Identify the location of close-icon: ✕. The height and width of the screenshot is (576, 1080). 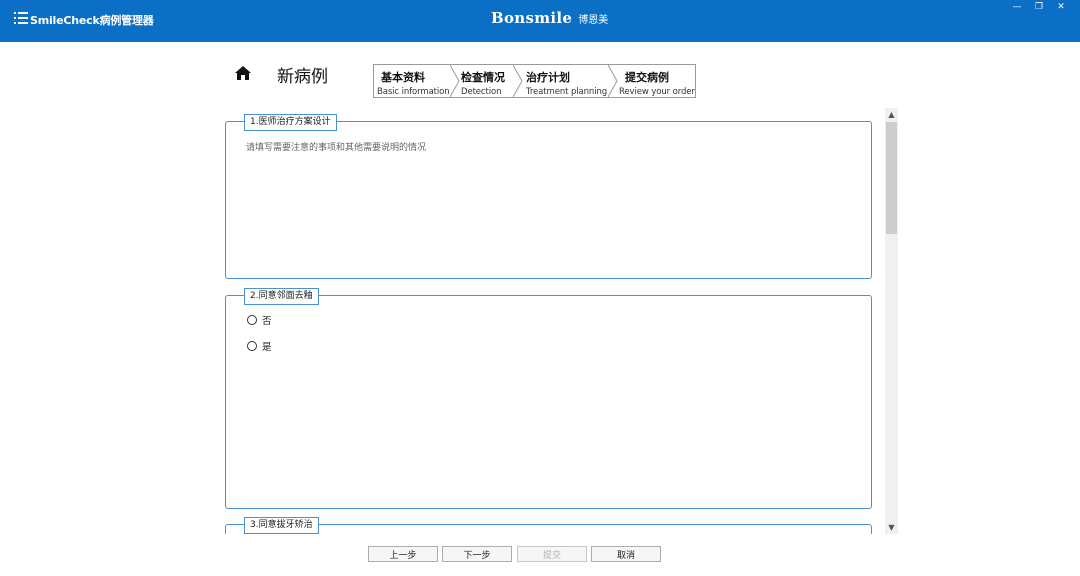
(1061, 7).